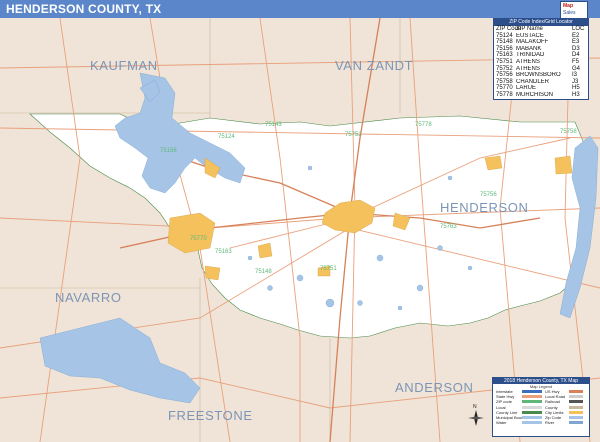 This screenshot has width=600, height=442. I want to click on zip-label: 75770, so click(198, 239).